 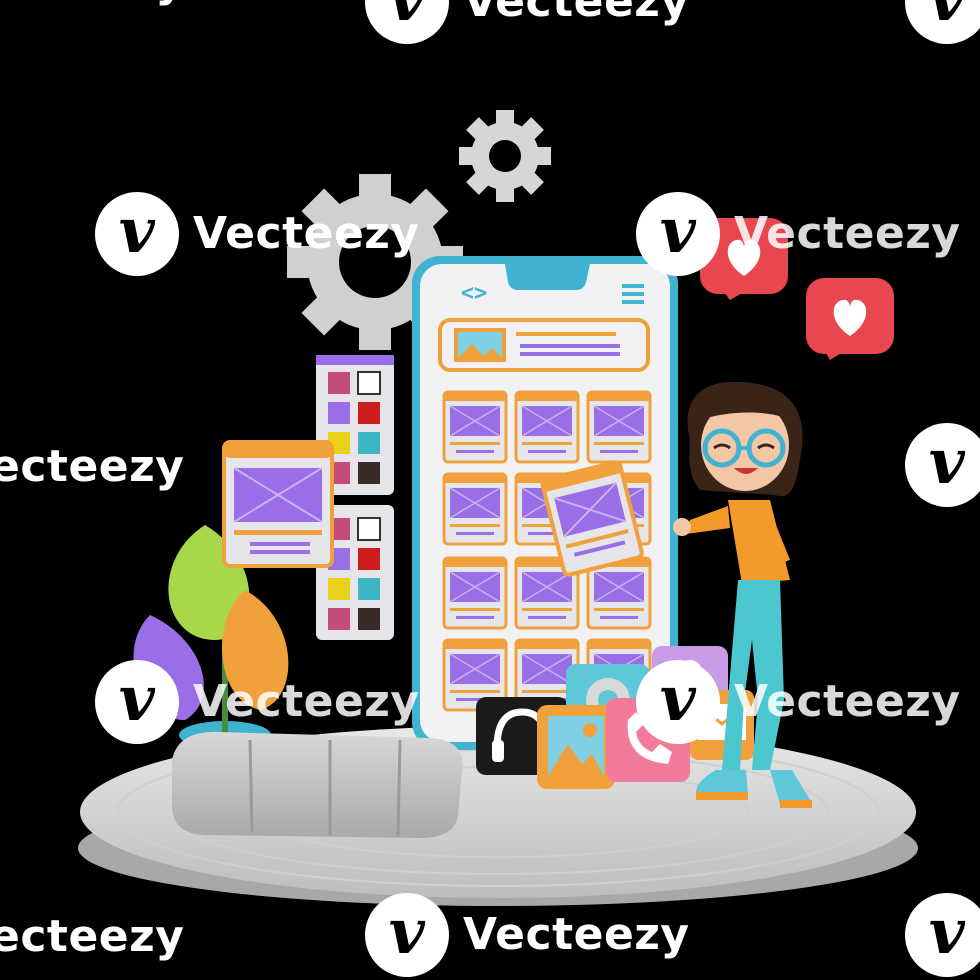 I want to click on hamburger-menu-icon, so click(x=633, y=294).